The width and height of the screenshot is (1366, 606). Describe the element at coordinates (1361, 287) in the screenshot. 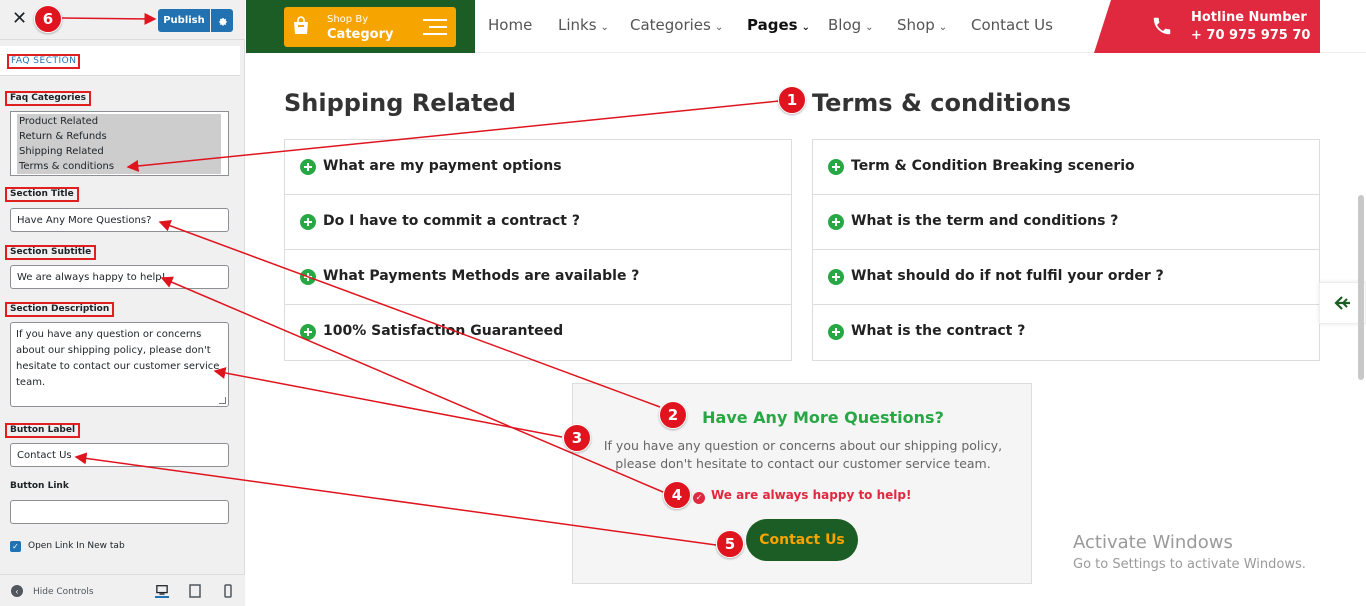

I see `scrollbar-thumb` at that location.